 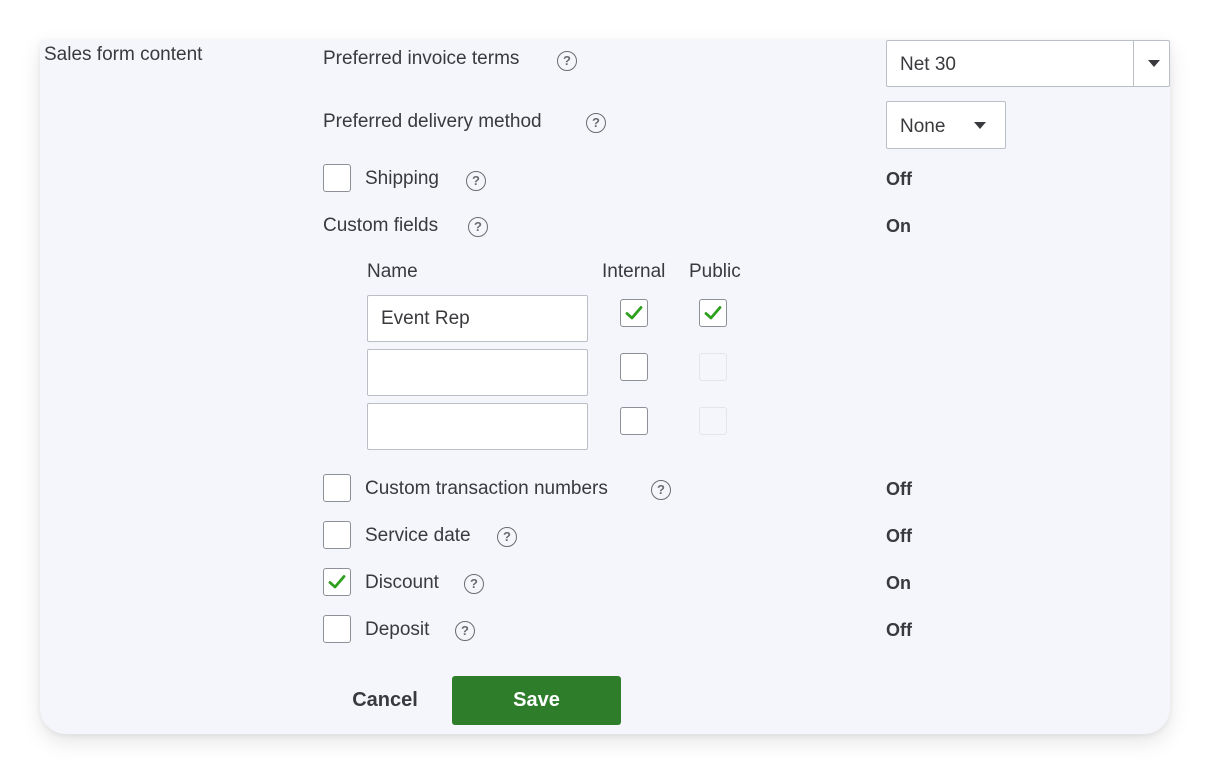 I want to click on deposit-checkbox, so click(x=337, y=629).